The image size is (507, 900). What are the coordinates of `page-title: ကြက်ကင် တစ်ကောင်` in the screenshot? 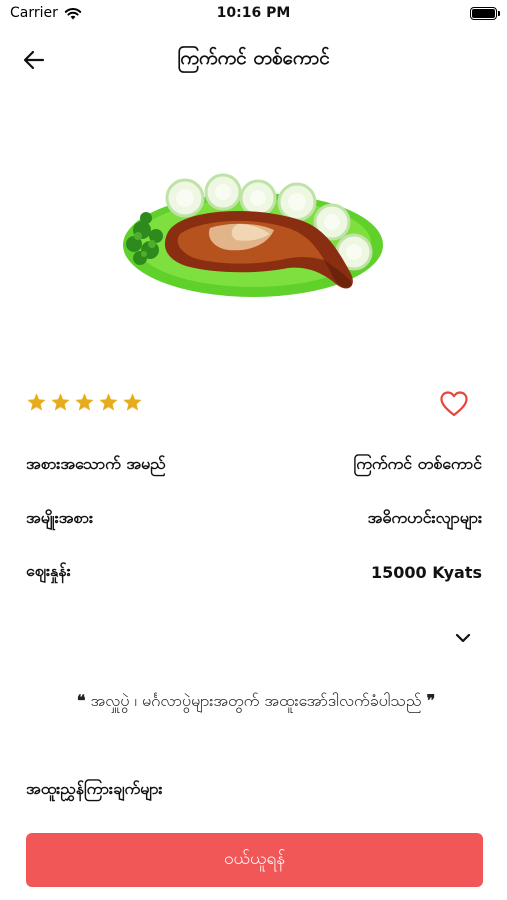 It's located at (253, 58).